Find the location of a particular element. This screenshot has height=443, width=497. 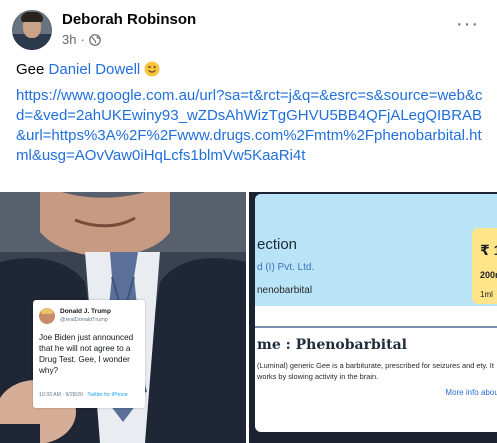

author-avatar is located at coordinates (32, 30).